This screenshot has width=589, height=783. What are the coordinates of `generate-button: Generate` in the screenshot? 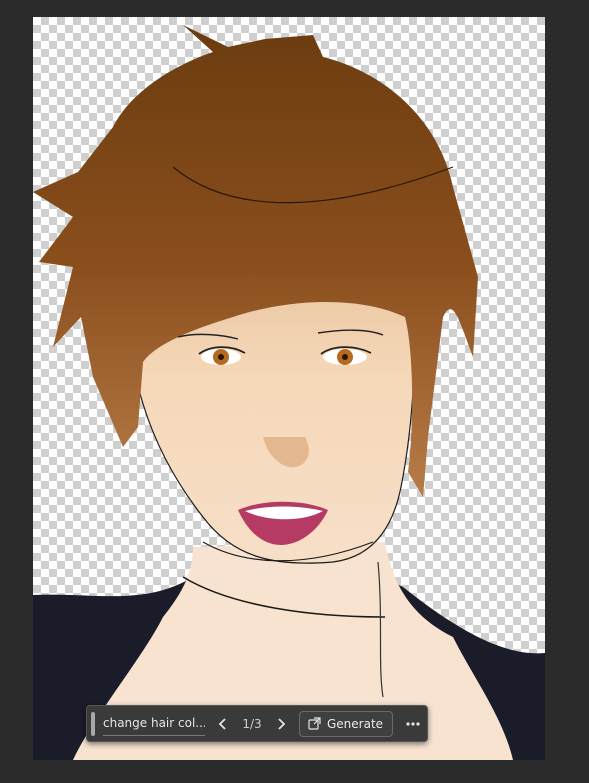 It's located at (346, 723).